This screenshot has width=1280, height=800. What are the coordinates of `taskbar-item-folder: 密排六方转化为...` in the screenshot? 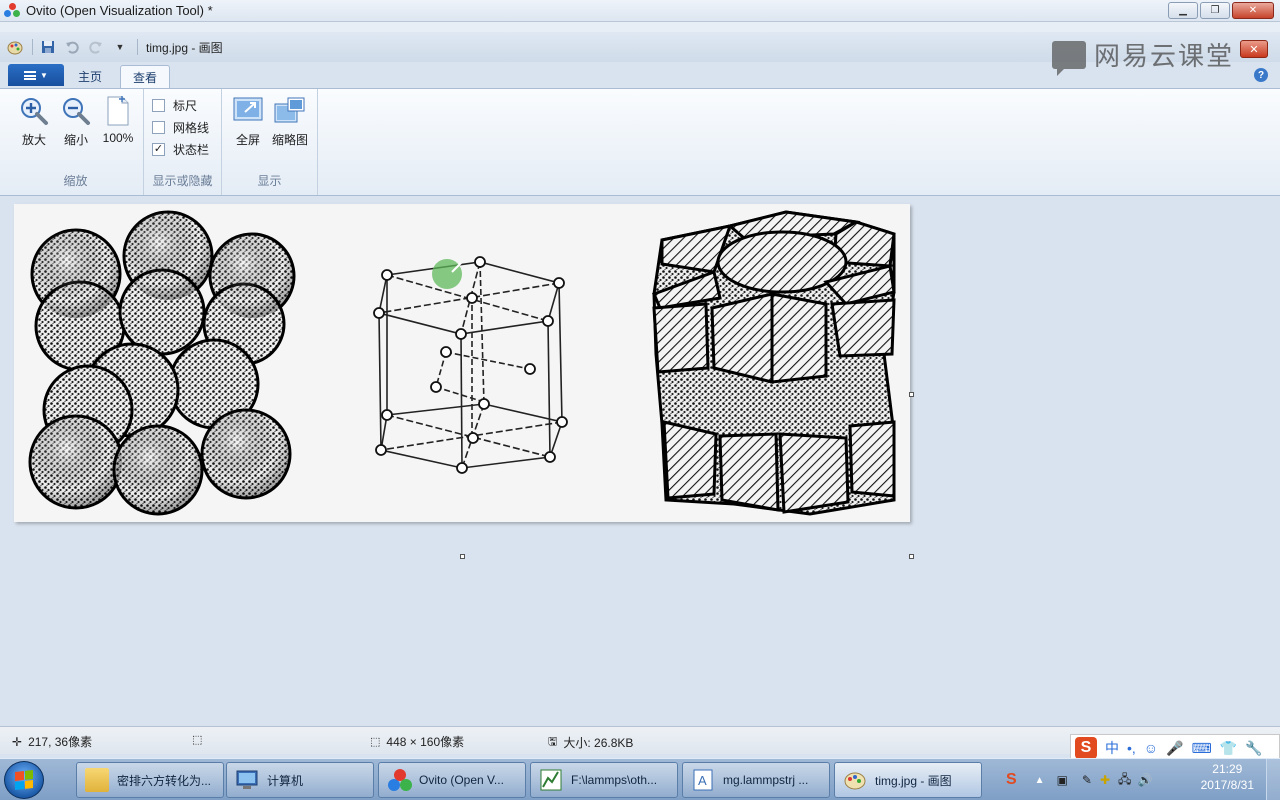 It's located at (150, 780).